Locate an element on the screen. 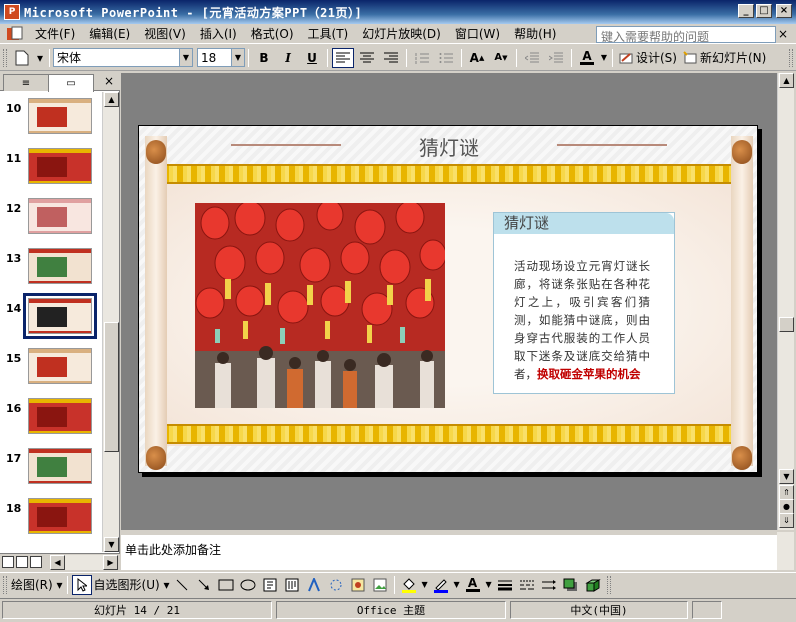 This screenshot has width=796, height=622. slide-thumbnail: 17 is located at coordinates (51, 471).